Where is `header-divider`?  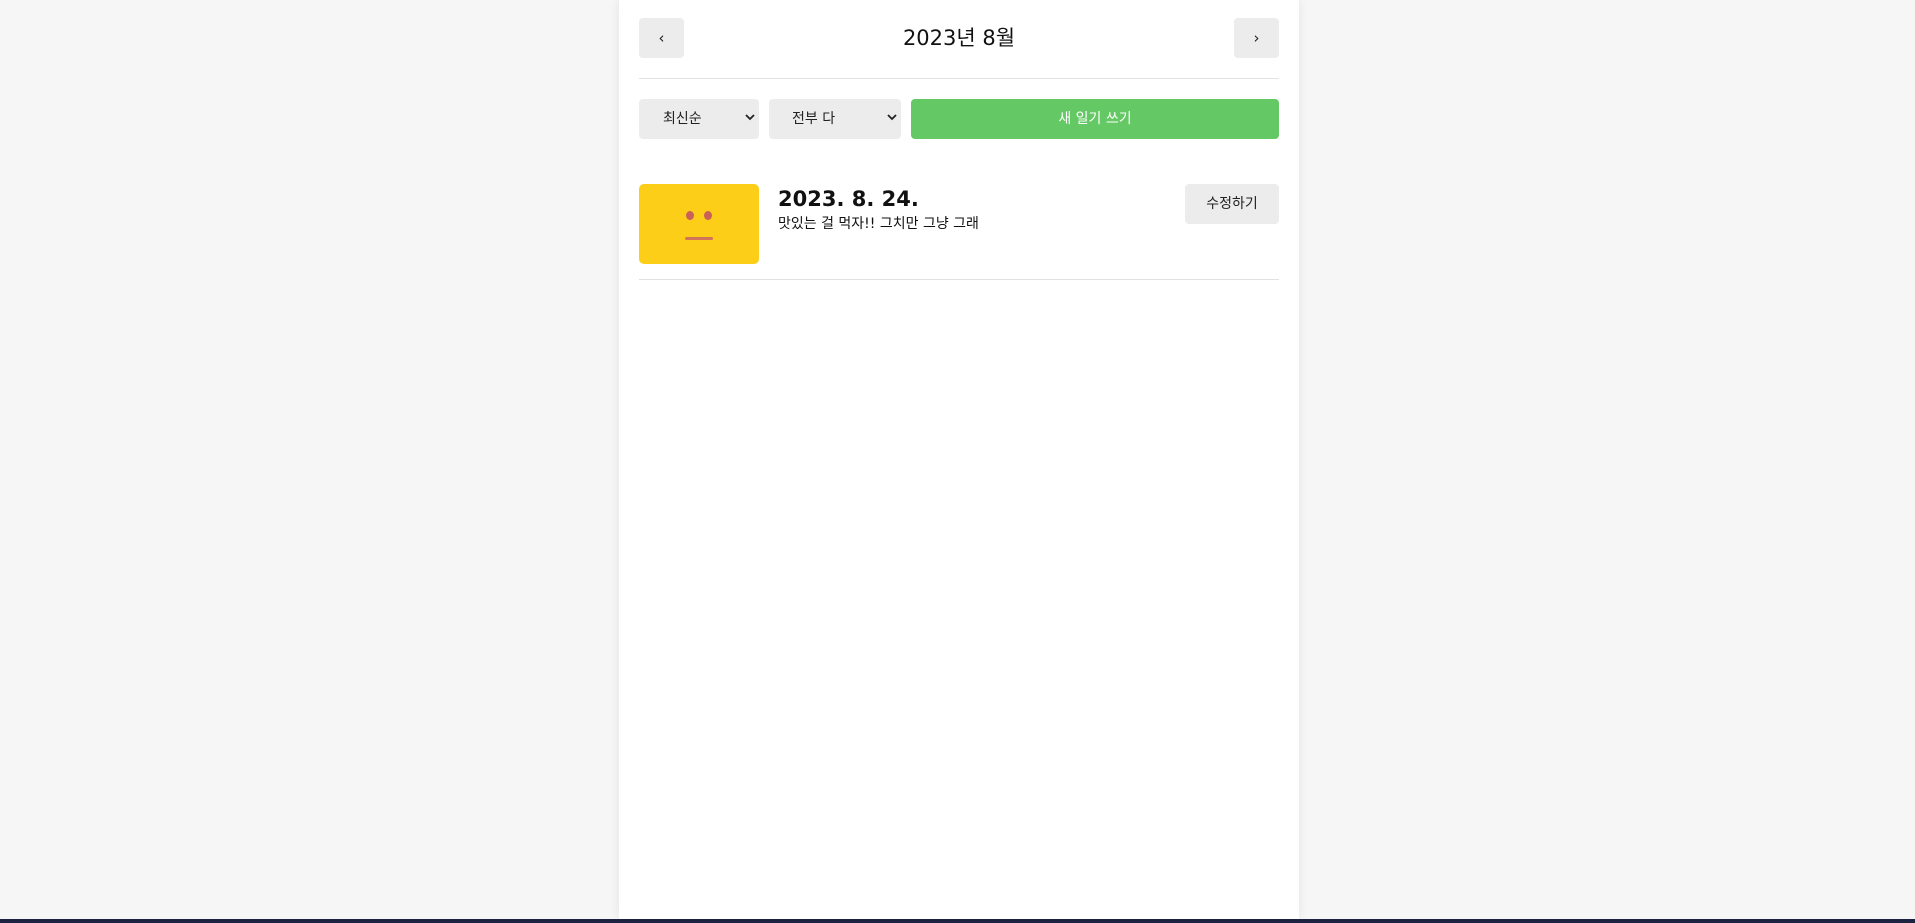
header-divider is located at coordinates (959, 78).